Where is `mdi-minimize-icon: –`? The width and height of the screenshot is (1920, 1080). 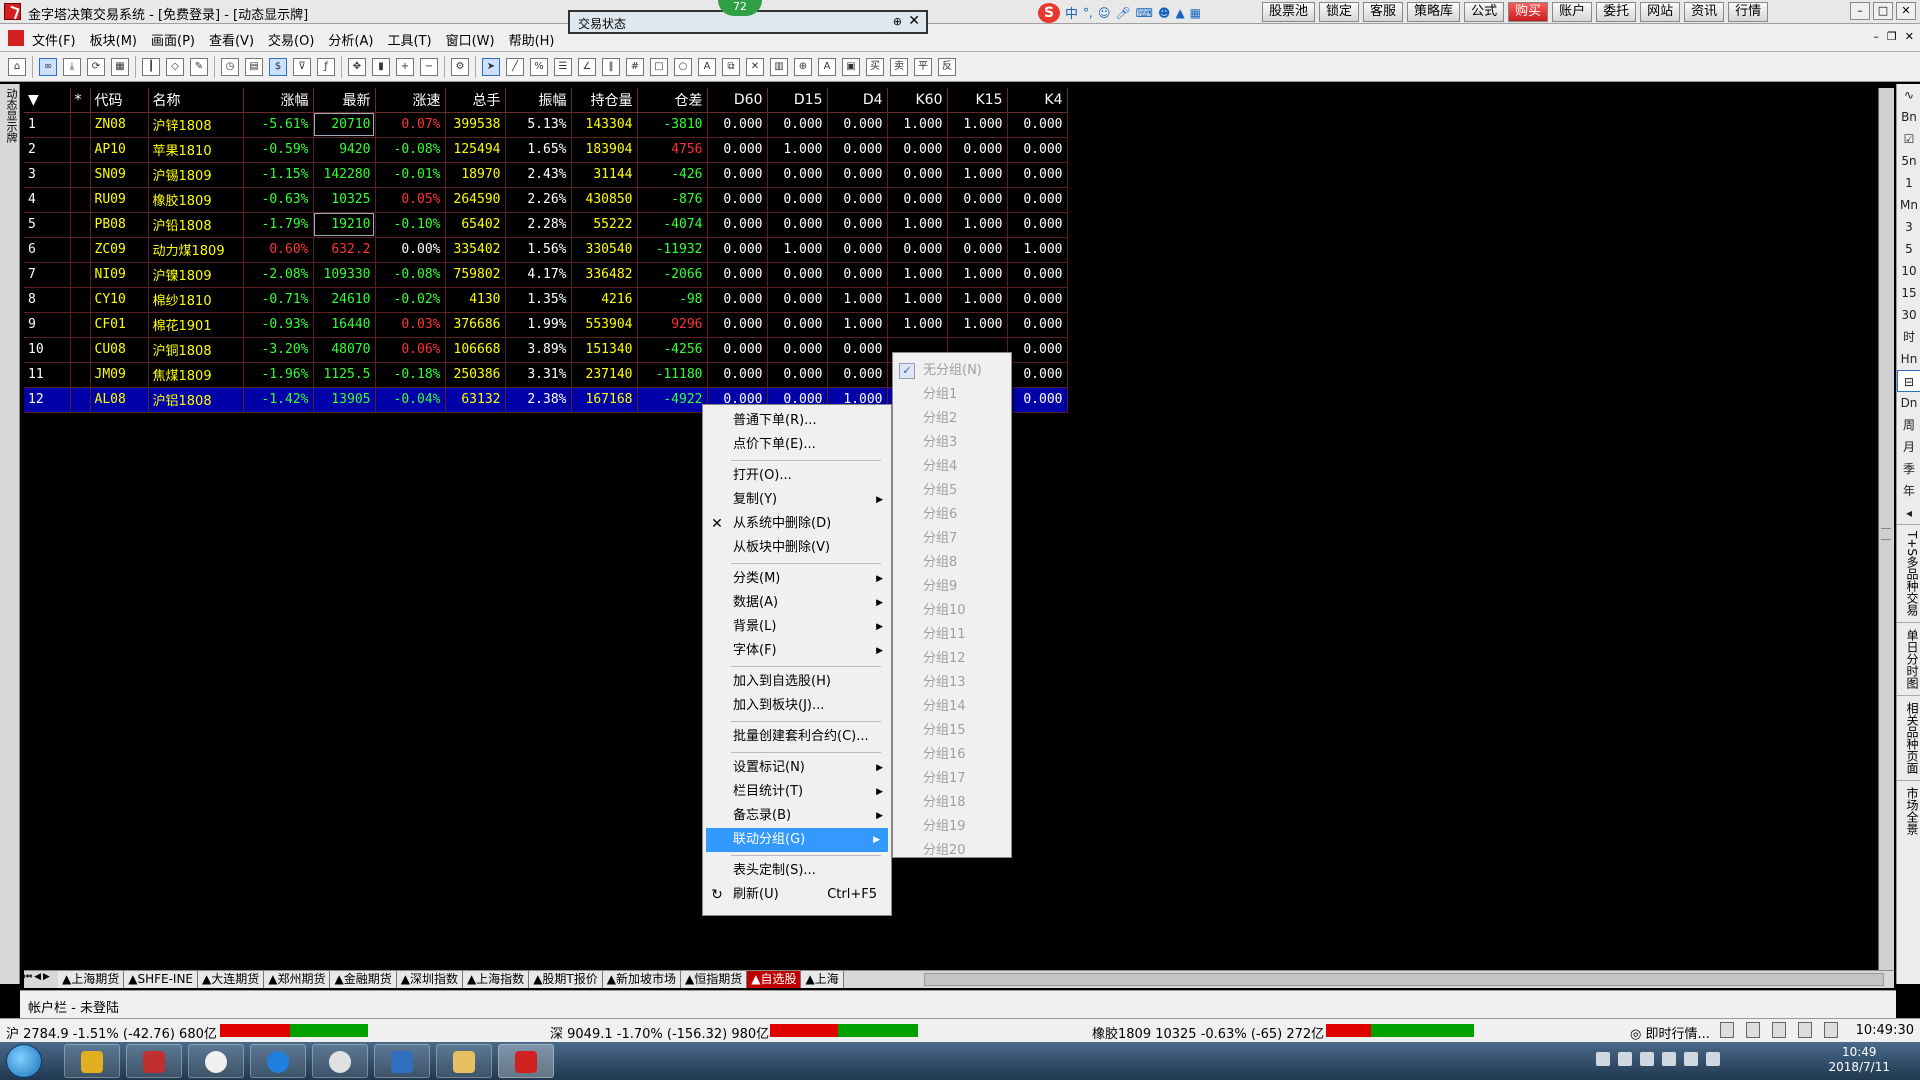 mdi-minimize-icon: – is located at coordinates (1876, 36).